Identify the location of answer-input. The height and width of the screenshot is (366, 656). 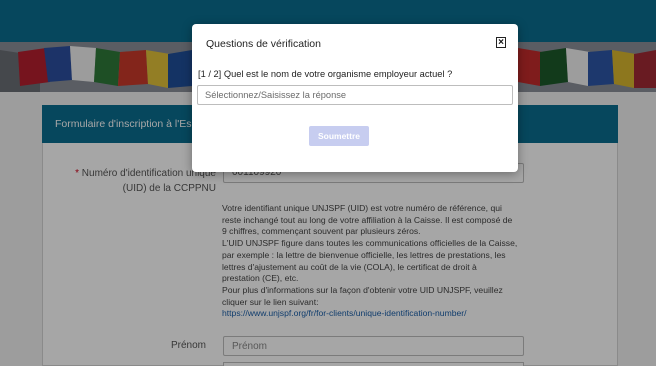
(355, 95).